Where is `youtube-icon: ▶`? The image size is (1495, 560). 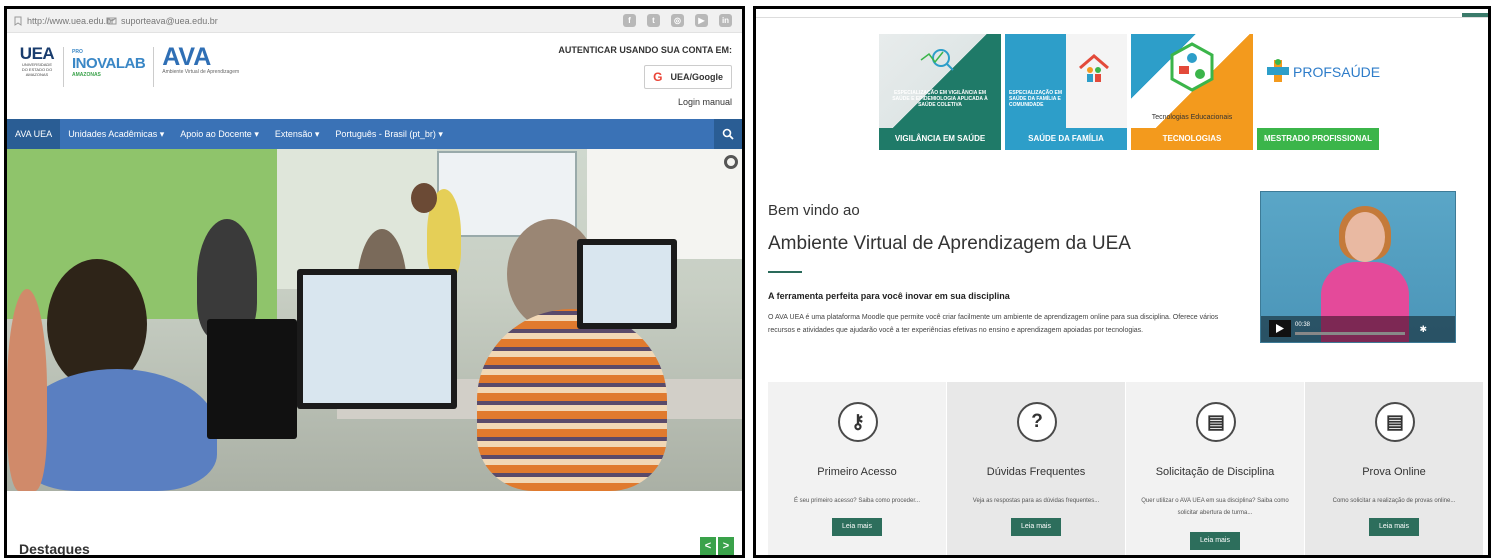
youtube-icon: ▶ is located at coordinates (701, 20).